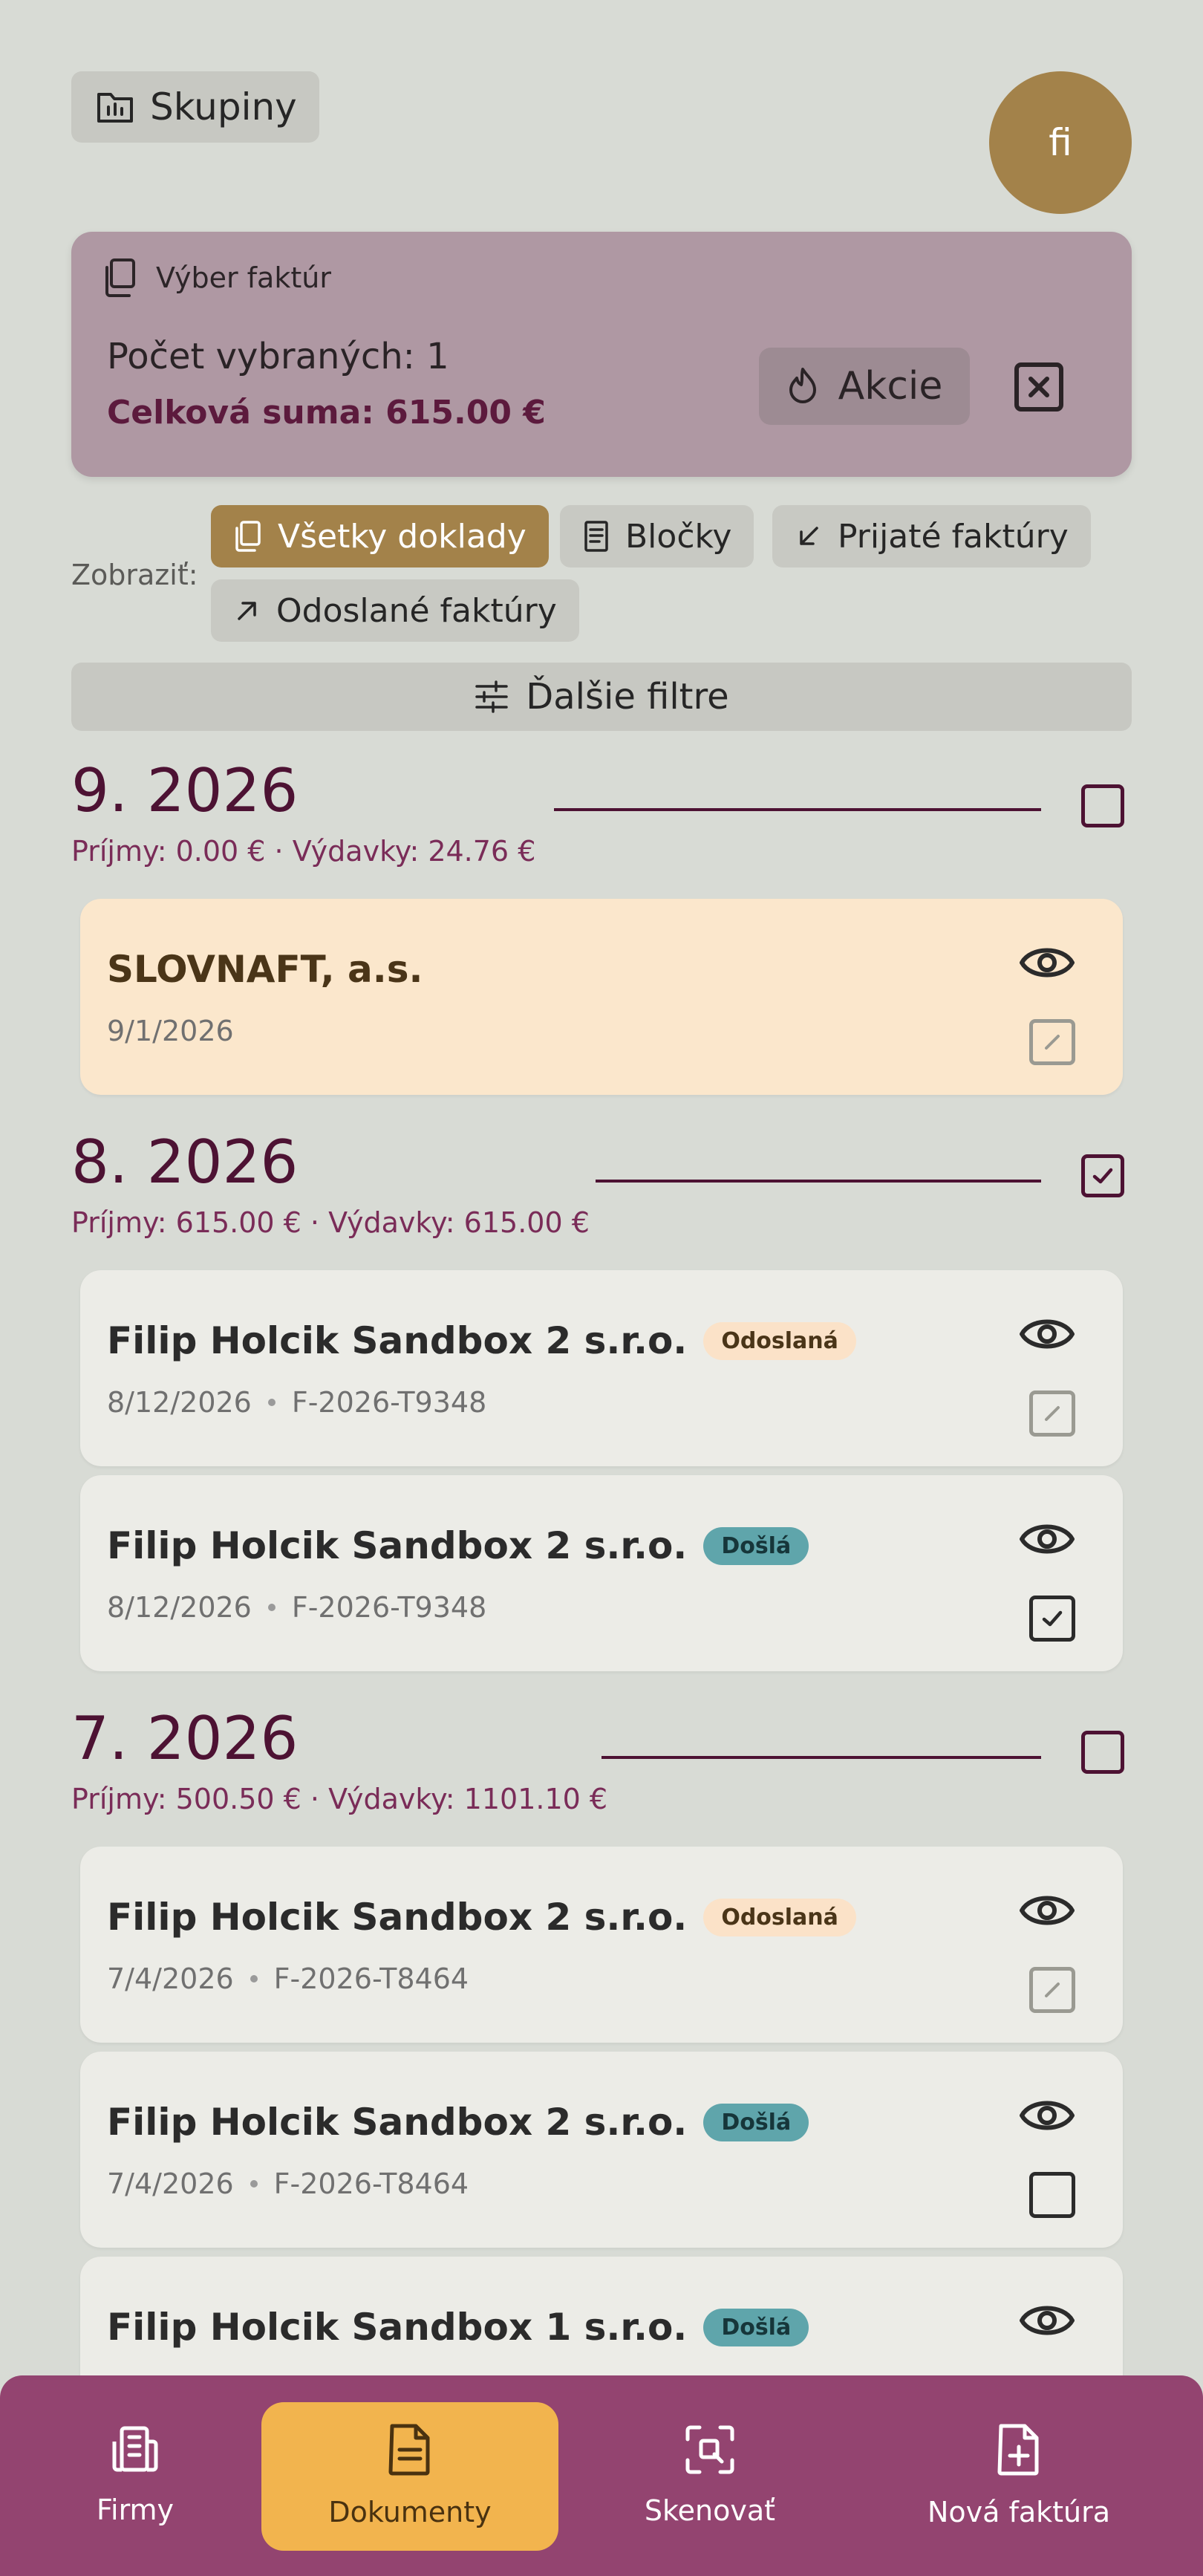 This screenshot has height=2576, width=1203. I want to click on nav-item-new-invoice: Nová faktúra, so click(1018, 2475).